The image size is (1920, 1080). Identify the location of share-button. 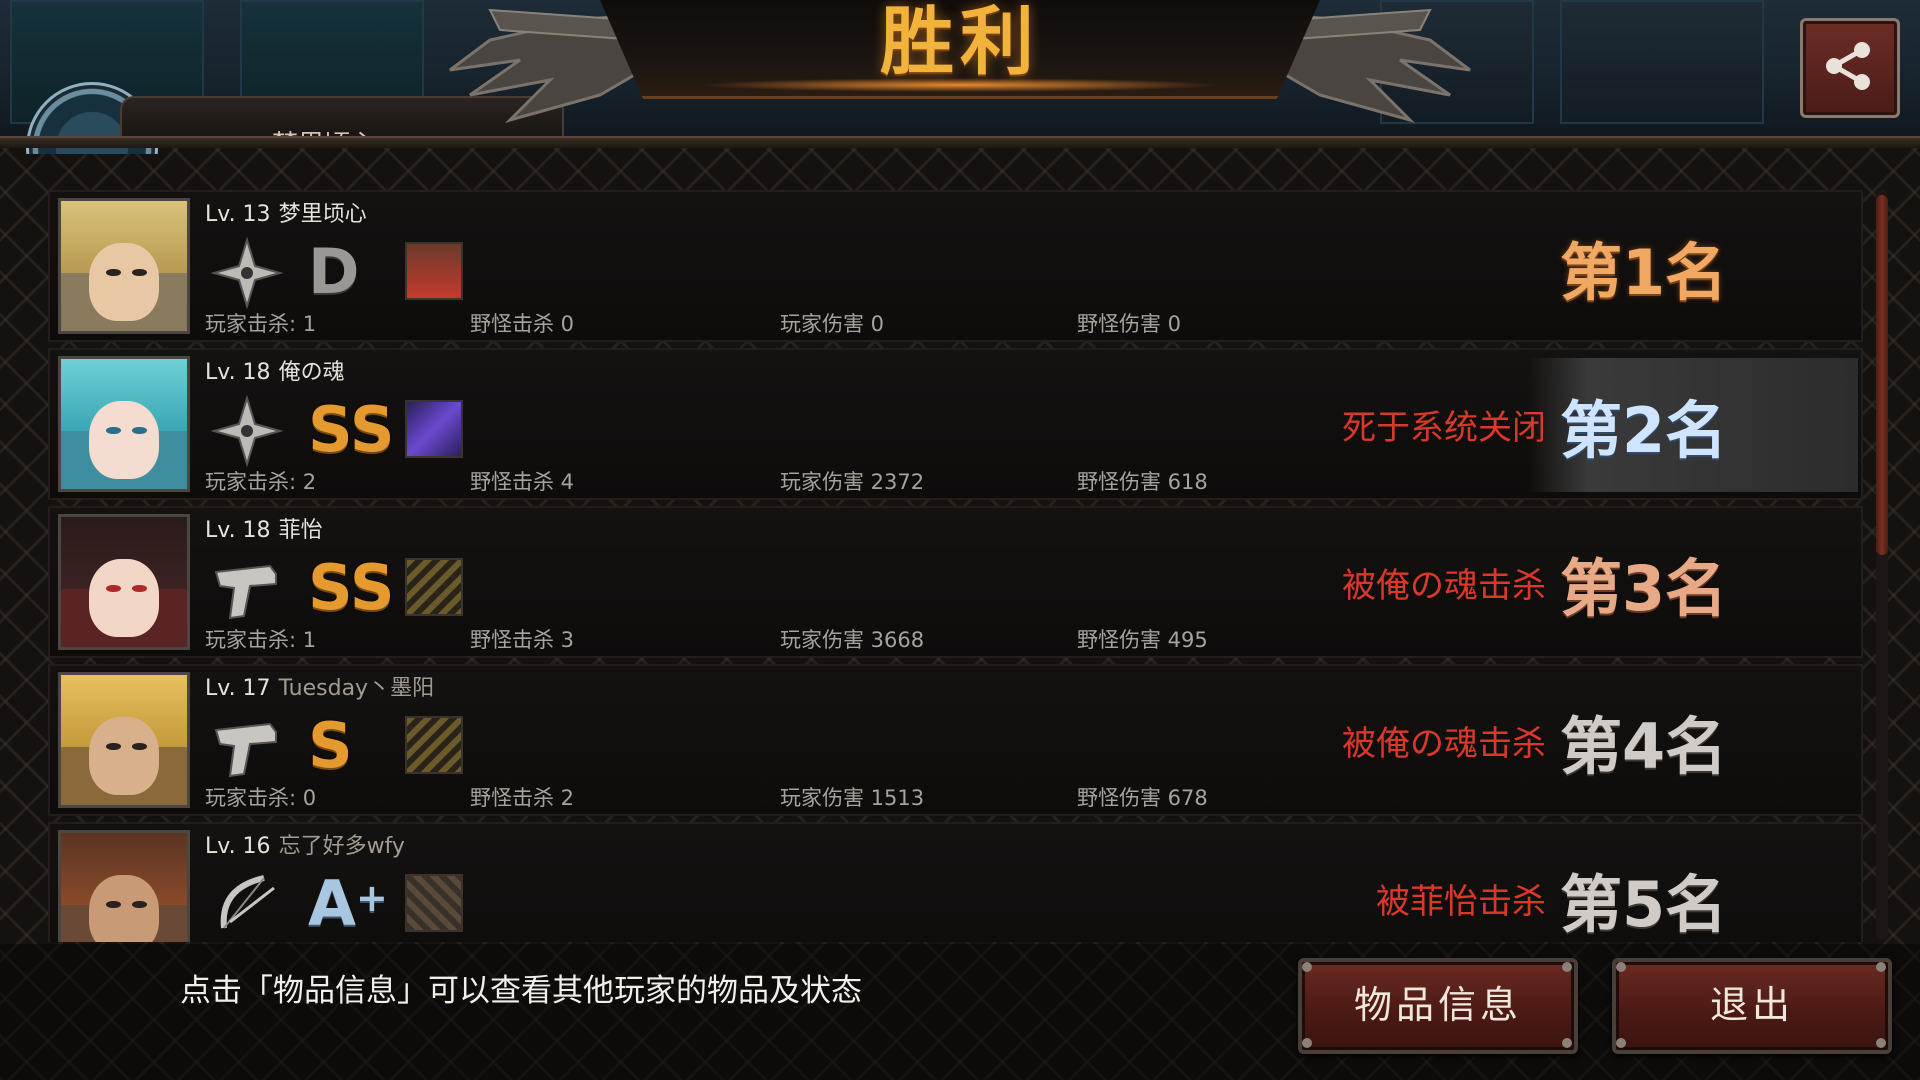
(1850, 68).